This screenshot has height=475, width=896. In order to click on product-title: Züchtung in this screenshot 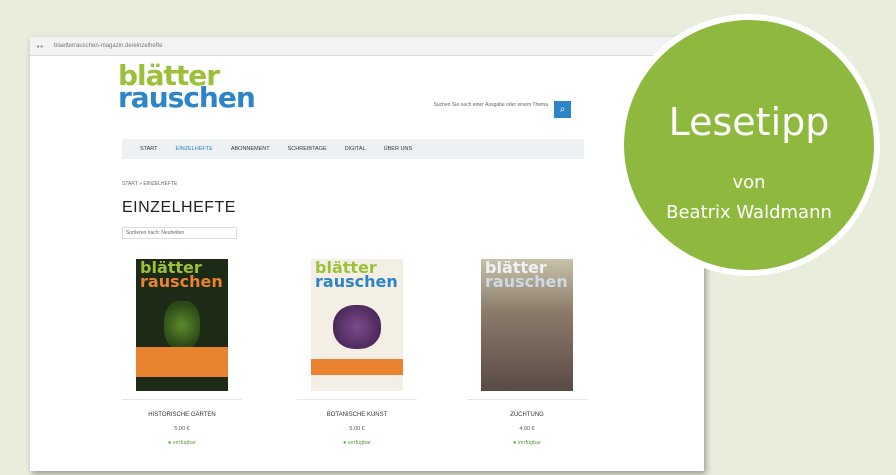, I will do `click(527, 415)`.